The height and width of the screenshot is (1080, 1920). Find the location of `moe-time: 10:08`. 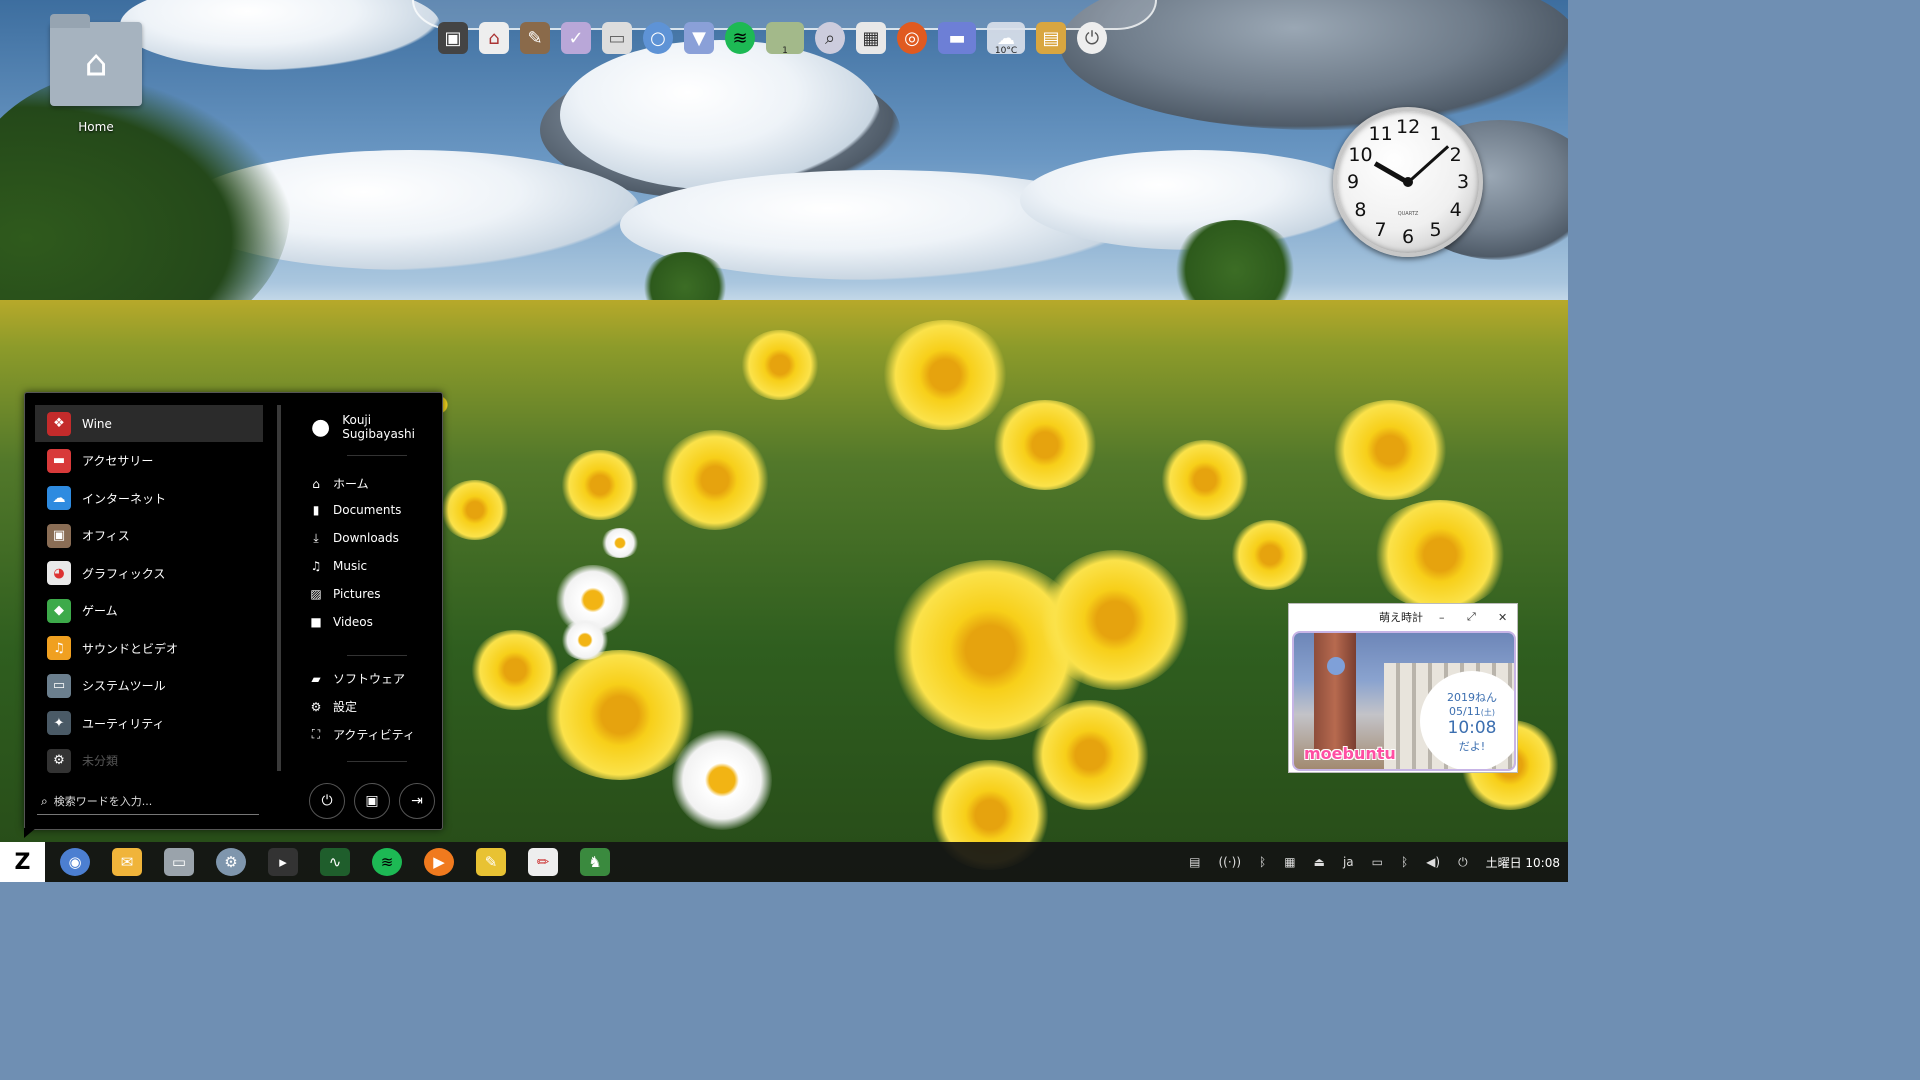

moe-time: 10:08 is located at coordinates (1472, 728).